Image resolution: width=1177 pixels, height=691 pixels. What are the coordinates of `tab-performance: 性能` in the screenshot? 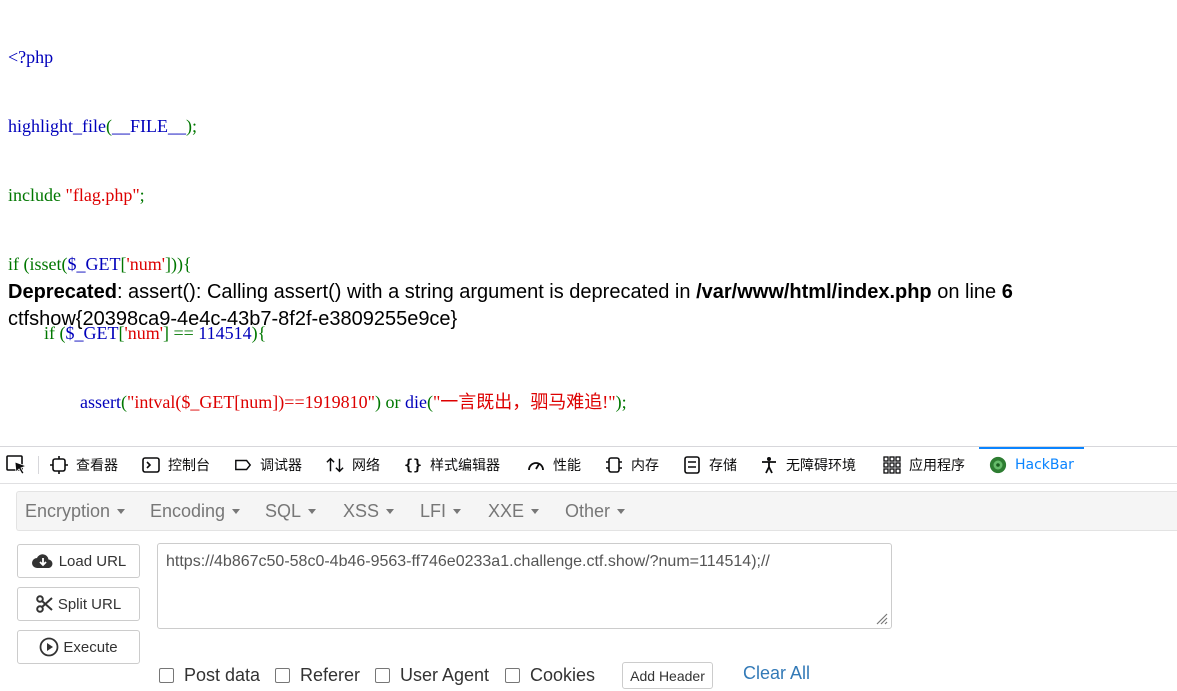 It's located at (554, 465).